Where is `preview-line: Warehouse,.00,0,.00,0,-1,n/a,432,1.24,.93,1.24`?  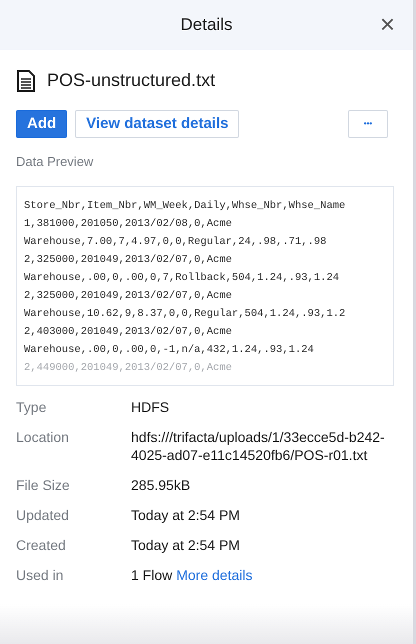
preview-line: Warehouse,.00,0,.00,0,-1,n/a,432,1.24,.93,1.24 is located at coordinates (169, 350).